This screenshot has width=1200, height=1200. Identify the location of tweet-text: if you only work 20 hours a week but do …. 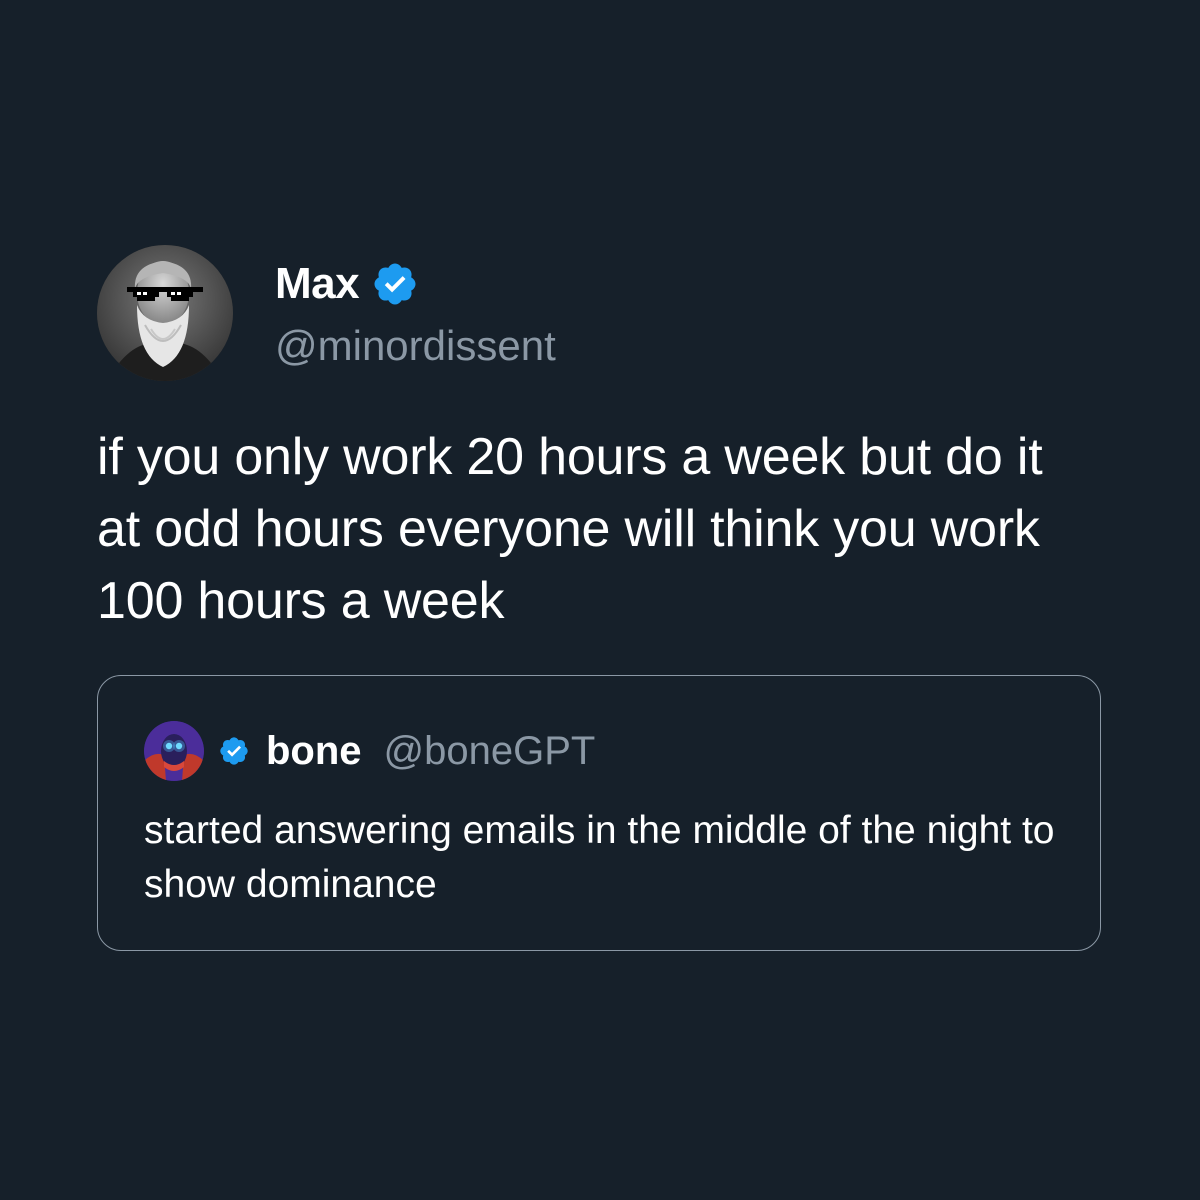
(570, 529).